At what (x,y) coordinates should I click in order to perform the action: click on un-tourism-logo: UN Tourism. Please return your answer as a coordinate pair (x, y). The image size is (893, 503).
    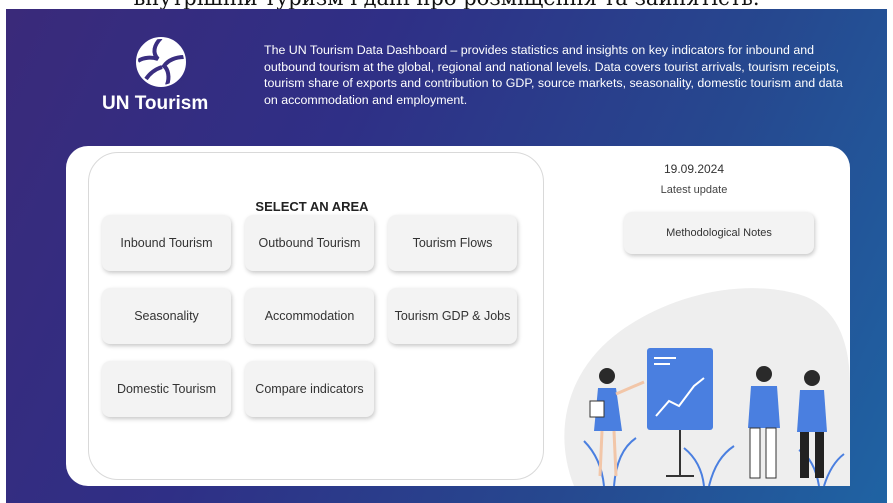
    Looking at the image, I should click on (162, 80).